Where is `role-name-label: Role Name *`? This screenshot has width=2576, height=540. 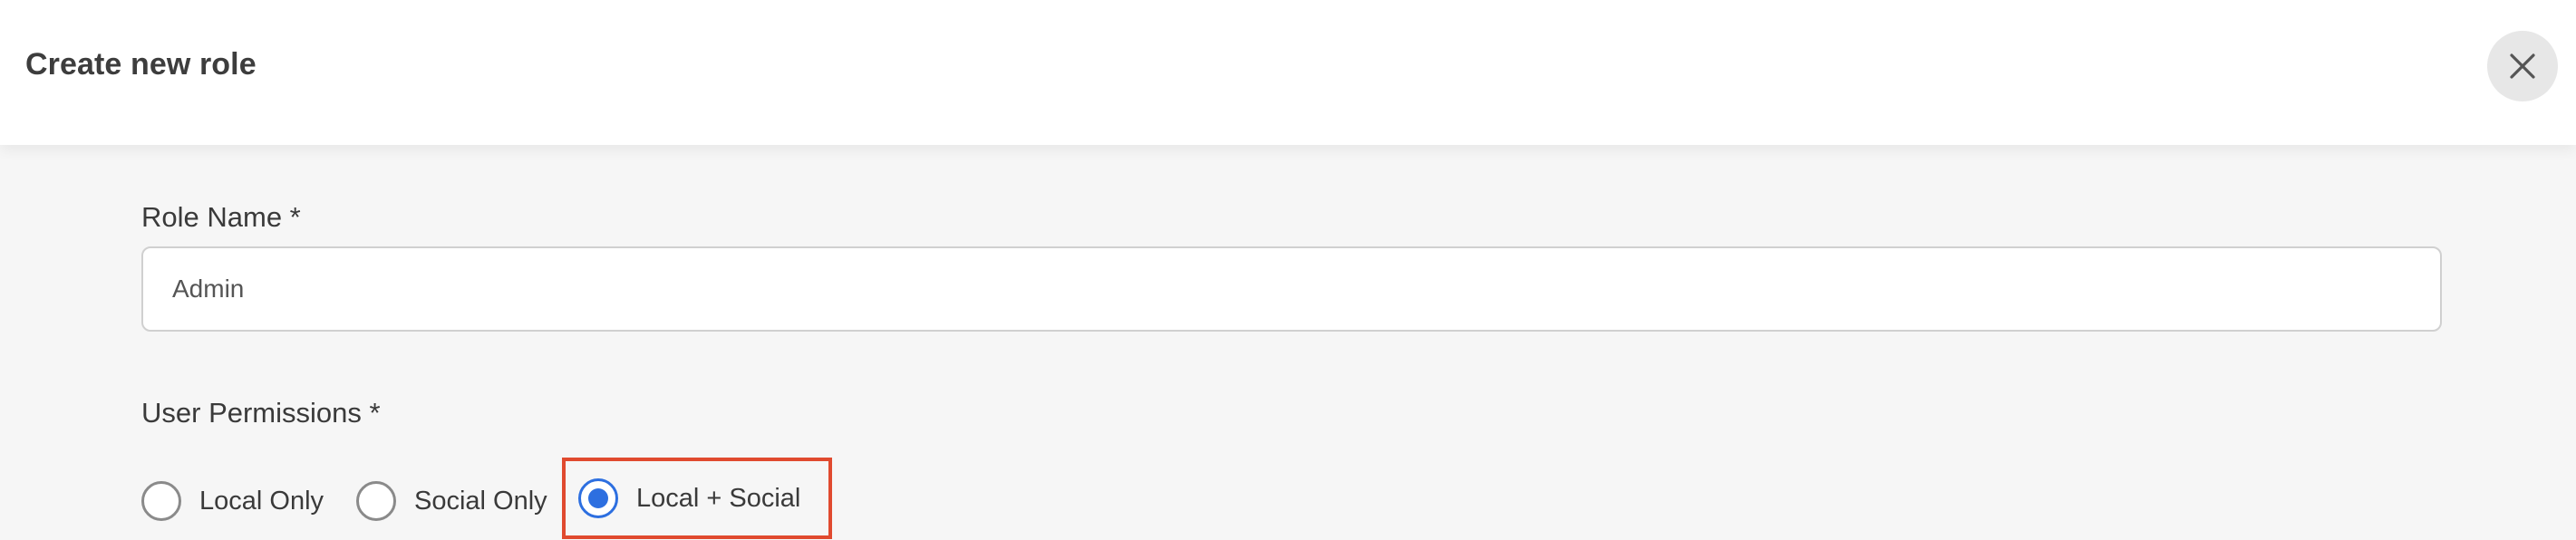
role-name-label: Role Name * is located at coordinates (221, 217).